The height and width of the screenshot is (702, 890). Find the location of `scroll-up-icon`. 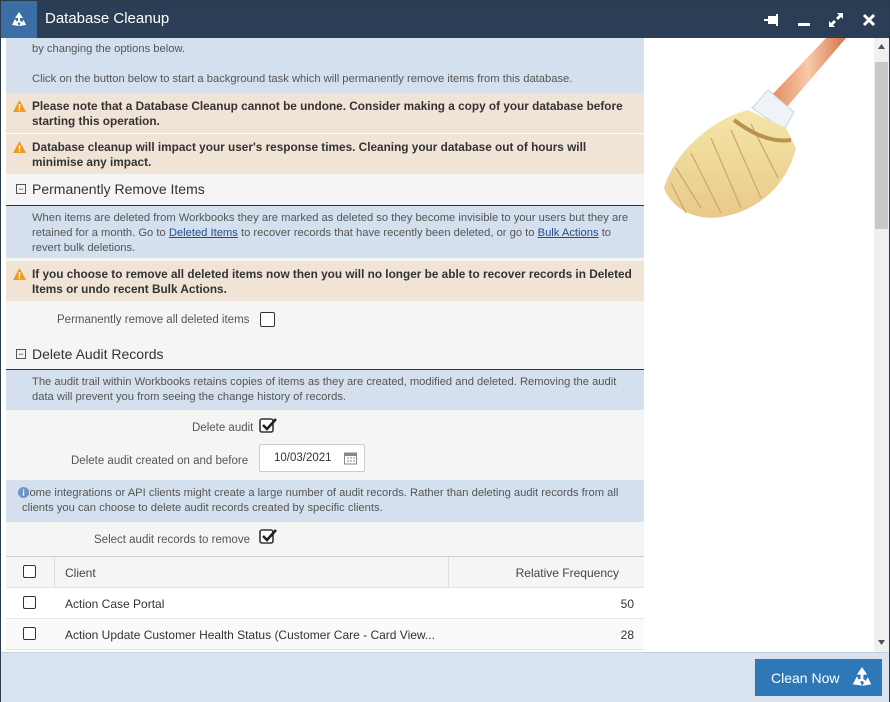

scroll-up-icon is located at coordinates (881, 46).